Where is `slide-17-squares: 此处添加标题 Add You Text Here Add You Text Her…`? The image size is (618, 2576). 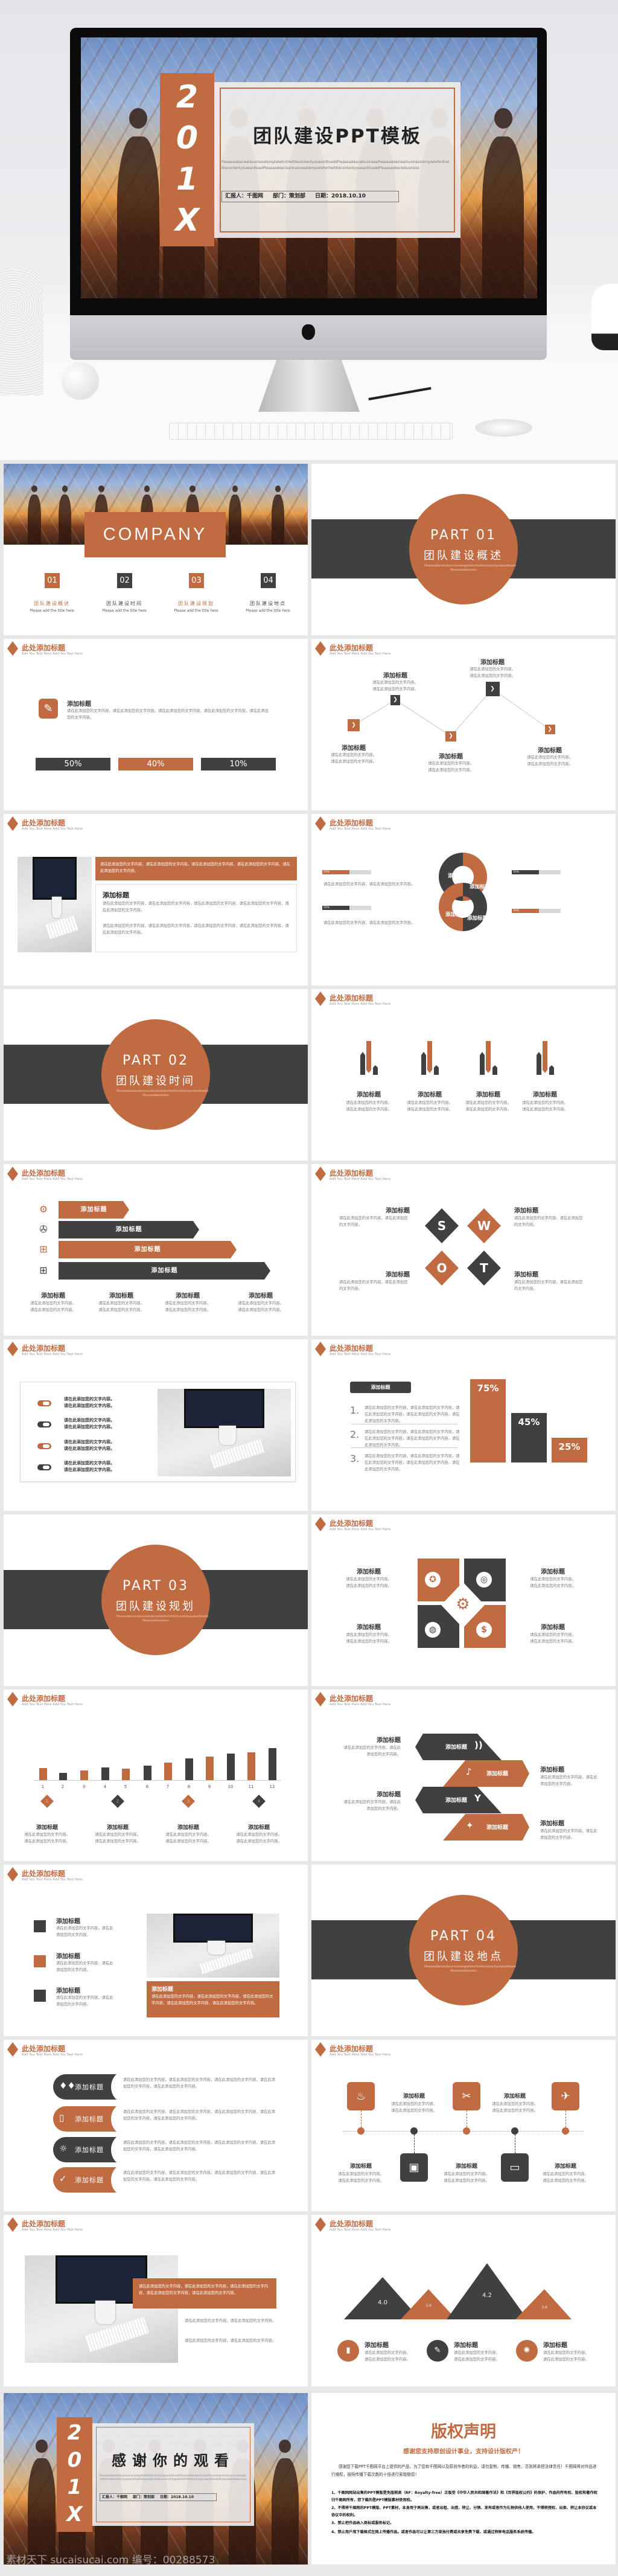 slide-17-squares: 此处添加标题 Add You Text Here Add You Text Her… is located at coordinates (156, 1950).